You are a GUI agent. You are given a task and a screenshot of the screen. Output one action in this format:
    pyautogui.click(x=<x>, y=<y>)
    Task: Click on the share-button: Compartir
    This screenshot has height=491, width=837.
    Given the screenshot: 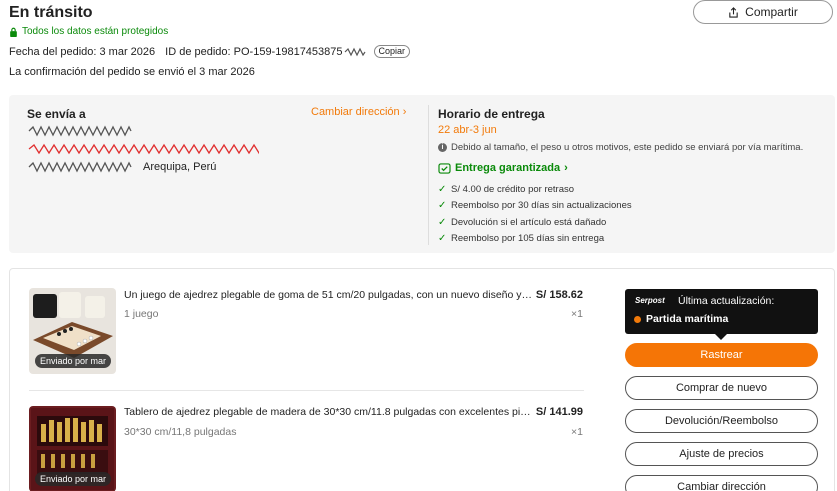 What is the action you would take?
    pyautogui.click(x=763, y=12)
    